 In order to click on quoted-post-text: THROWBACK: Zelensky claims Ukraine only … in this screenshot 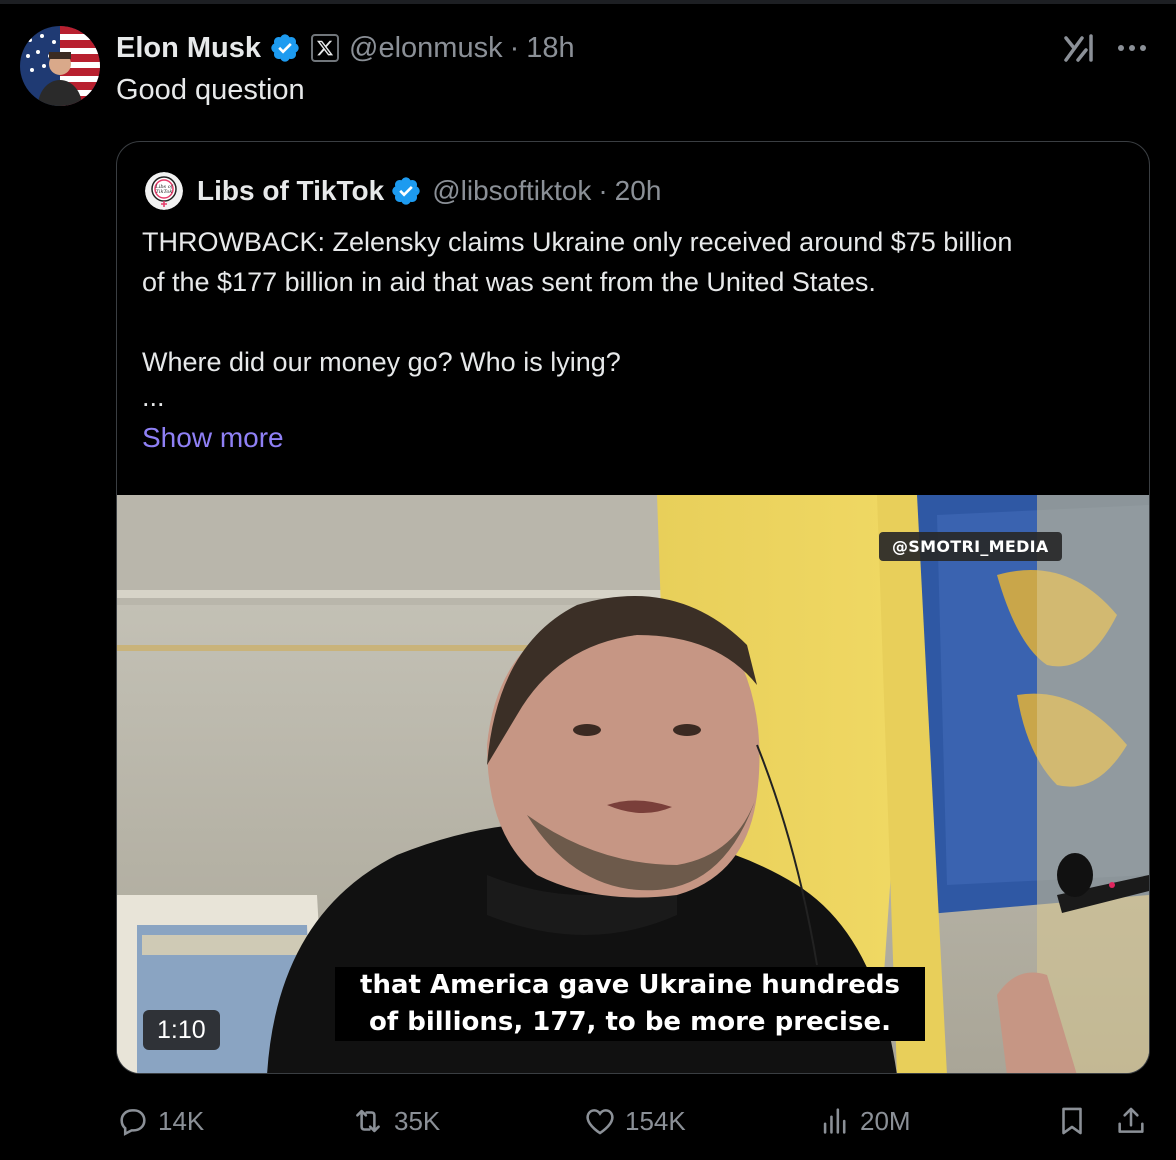, I will do `click(642, 317)`.